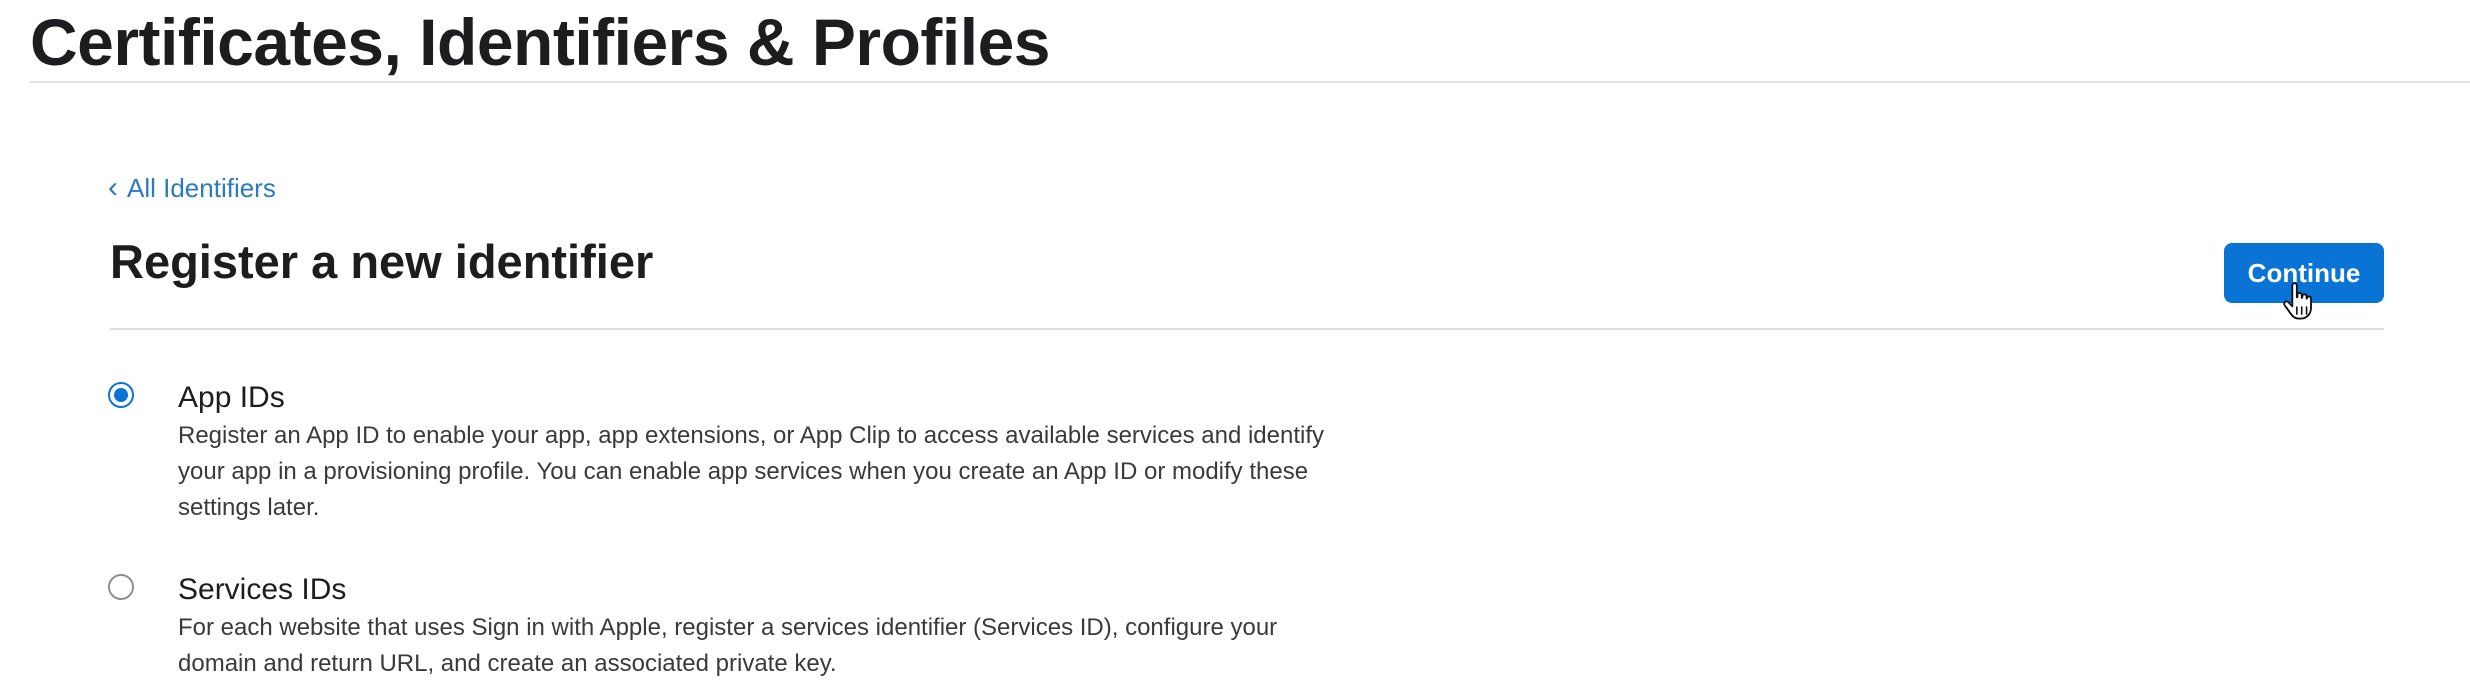 The image size is (2470, 692). What do you see at coordinates (231, 397) in the screenshot?
I see `app-ids-label: App IDs` at bounding box center [231, 397].